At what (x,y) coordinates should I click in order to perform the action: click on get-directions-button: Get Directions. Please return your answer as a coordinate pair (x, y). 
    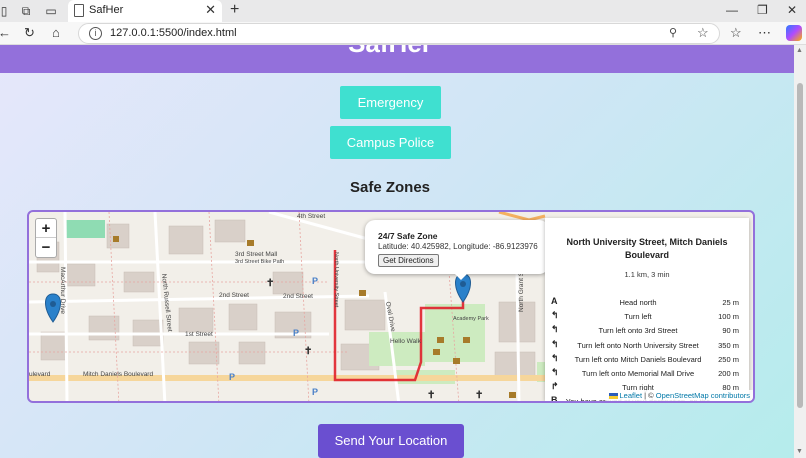
    Looking at the image, I should click on (408, 260).